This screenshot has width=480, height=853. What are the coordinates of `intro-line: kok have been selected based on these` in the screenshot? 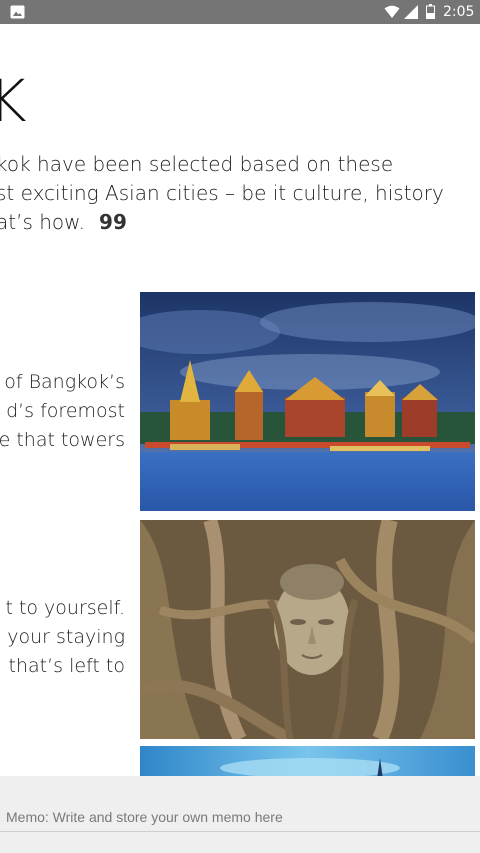 It's located at (197, 164).